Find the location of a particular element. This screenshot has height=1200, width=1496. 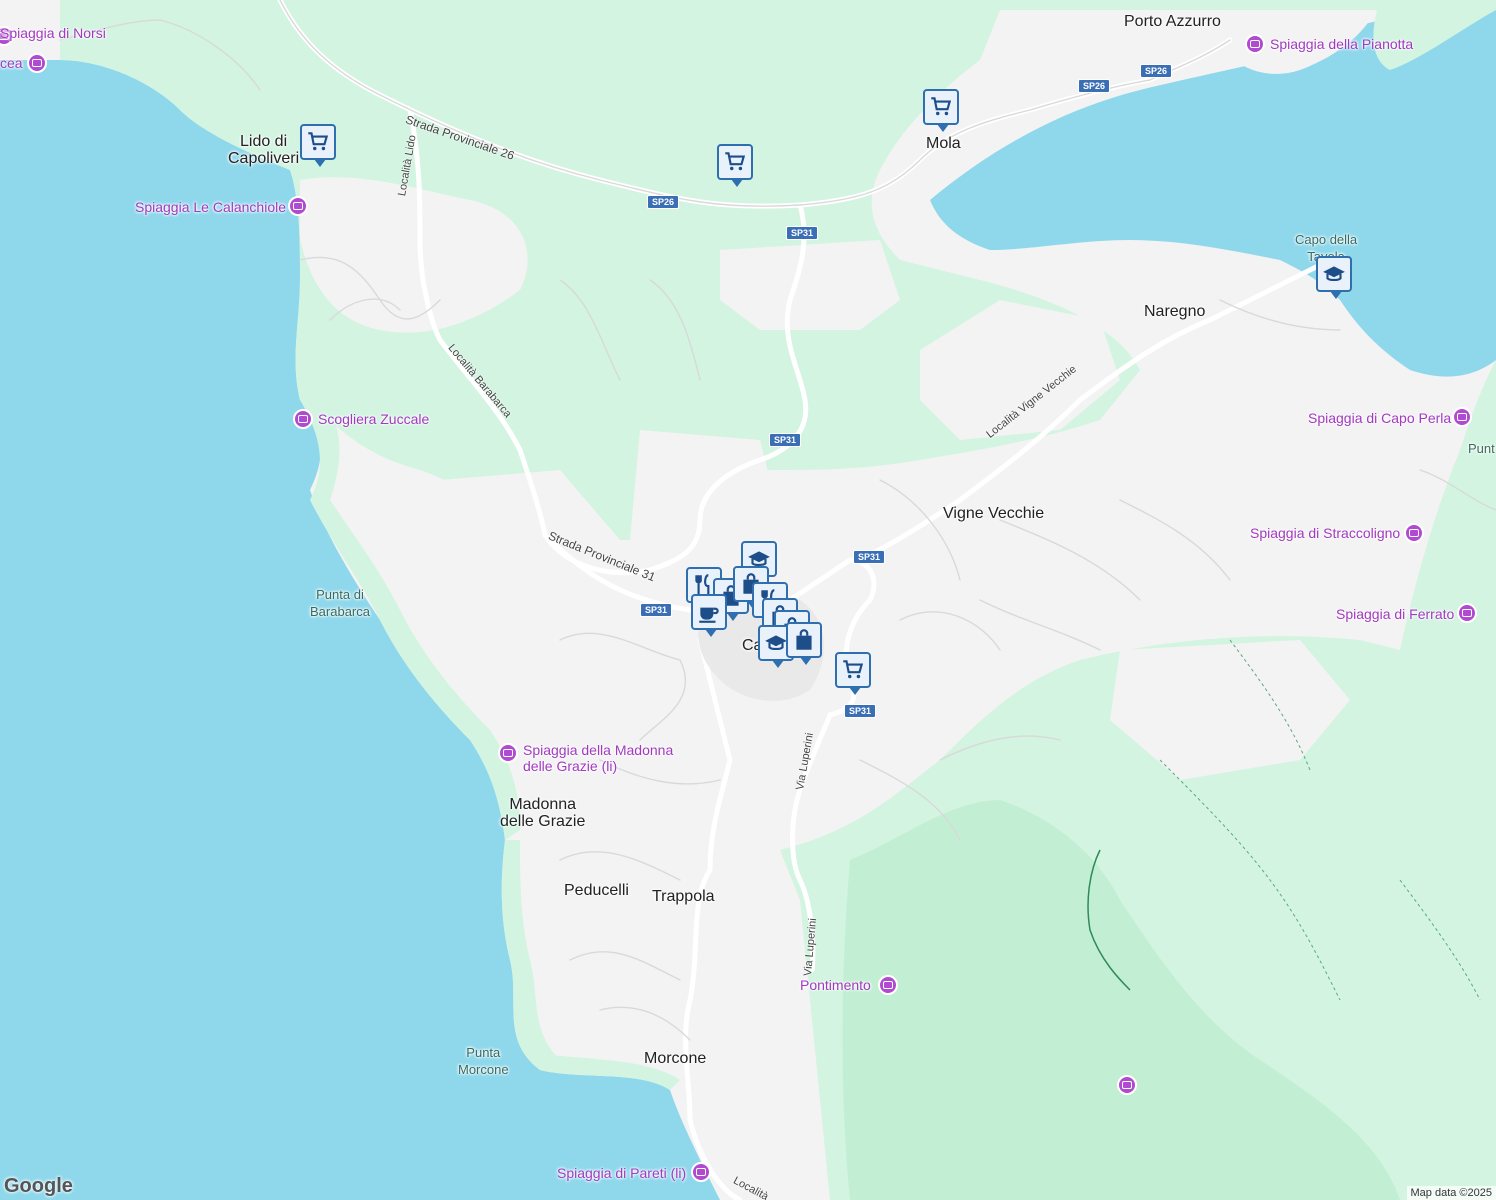

poi-spiaggia-della-madonna-delle-grazie: Spiaggia della Madonna delle Grazie (li) is located at coordinates (598, 758).